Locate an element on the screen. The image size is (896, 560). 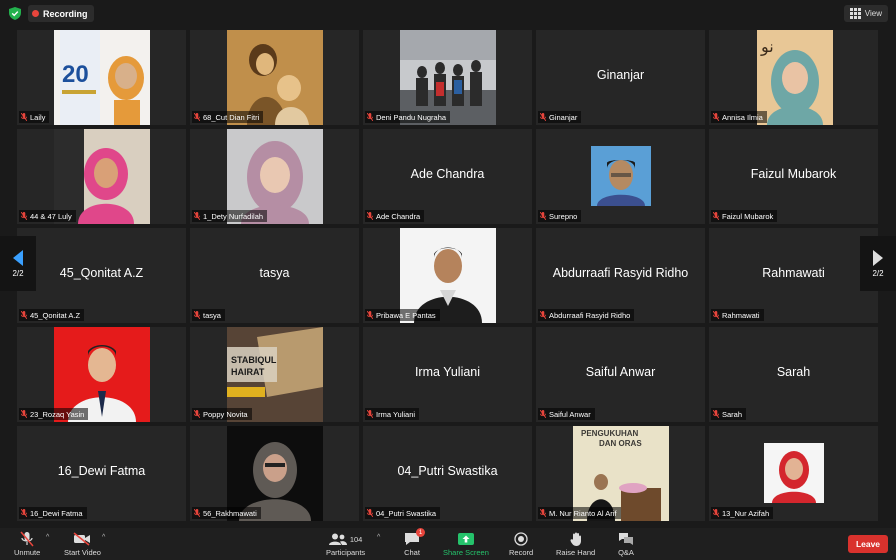
participant-name: 16_Dewi Fatma is located at coordinates (56, 513).